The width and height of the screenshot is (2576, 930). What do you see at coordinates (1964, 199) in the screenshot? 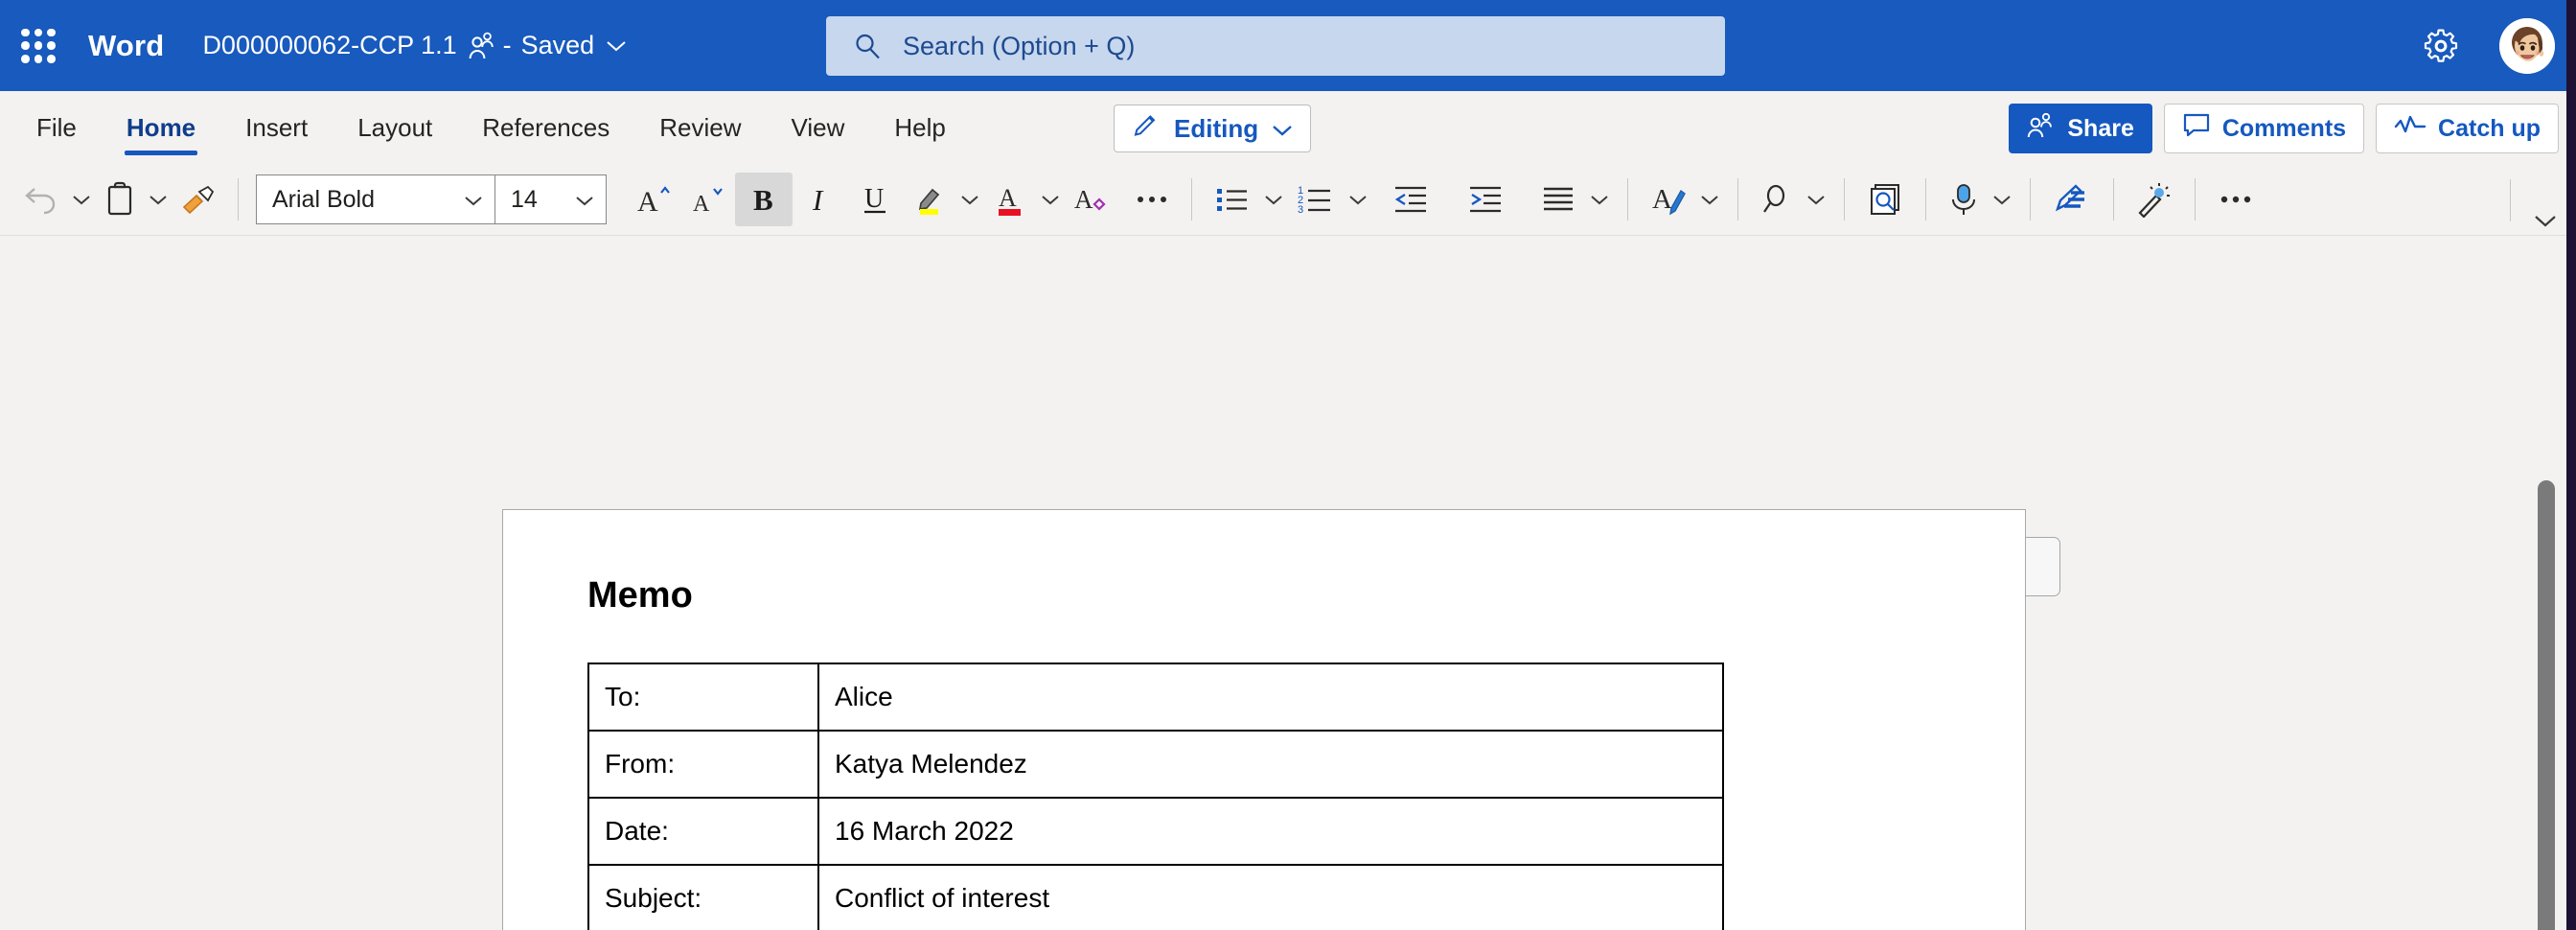
I see `microphone-icon` at bounding box center [1964, 199].